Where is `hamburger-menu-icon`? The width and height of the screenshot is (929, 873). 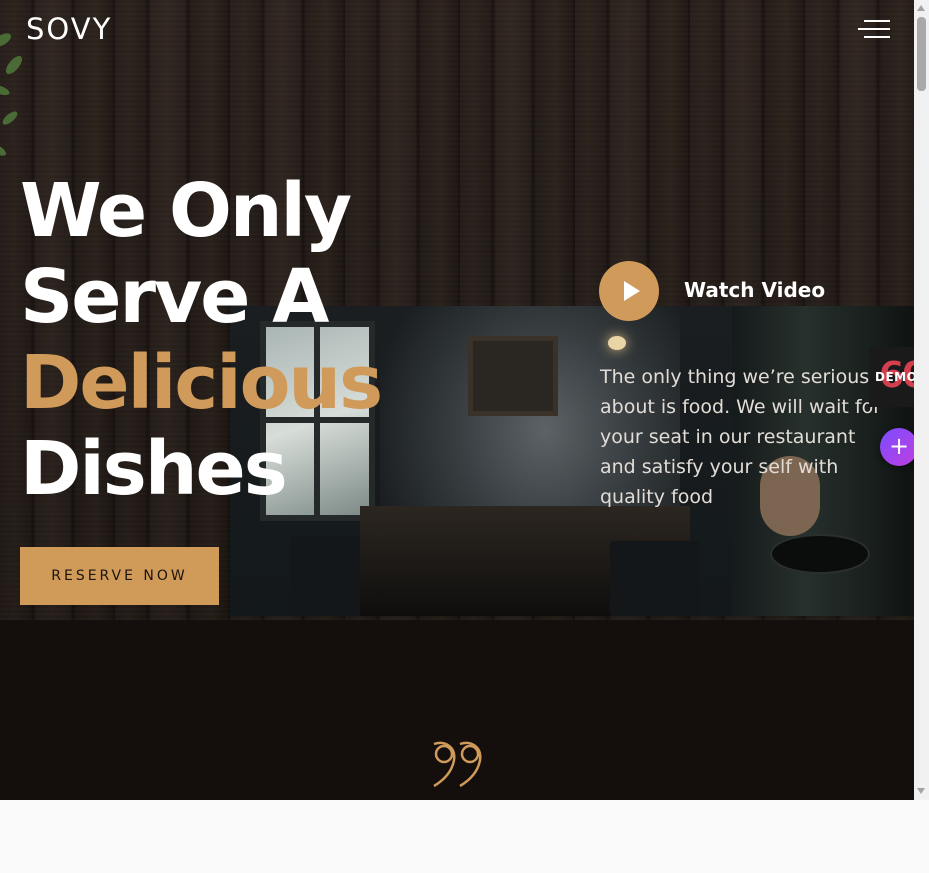
hamburger-menu-icon is located at coordinates (874, 29).